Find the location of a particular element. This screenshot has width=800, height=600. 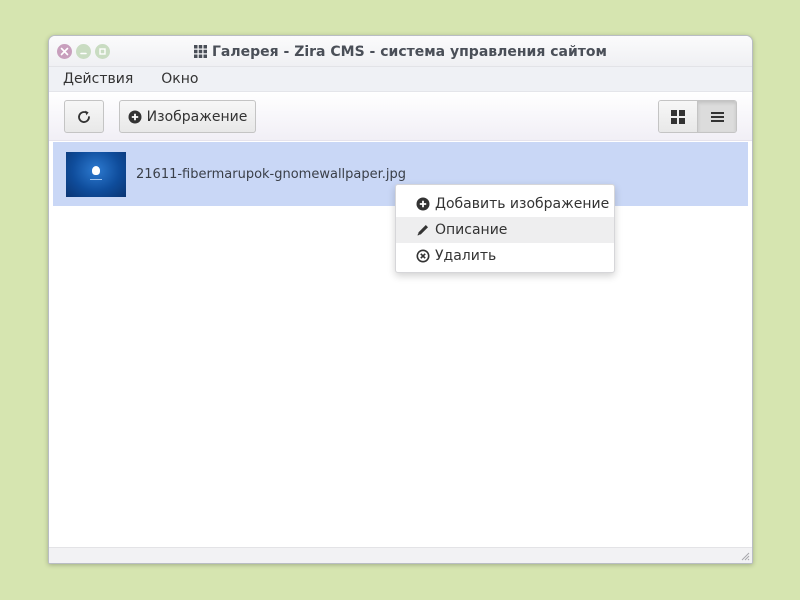

menu-item-delete: Удалить is located at coordinates (505, 256).